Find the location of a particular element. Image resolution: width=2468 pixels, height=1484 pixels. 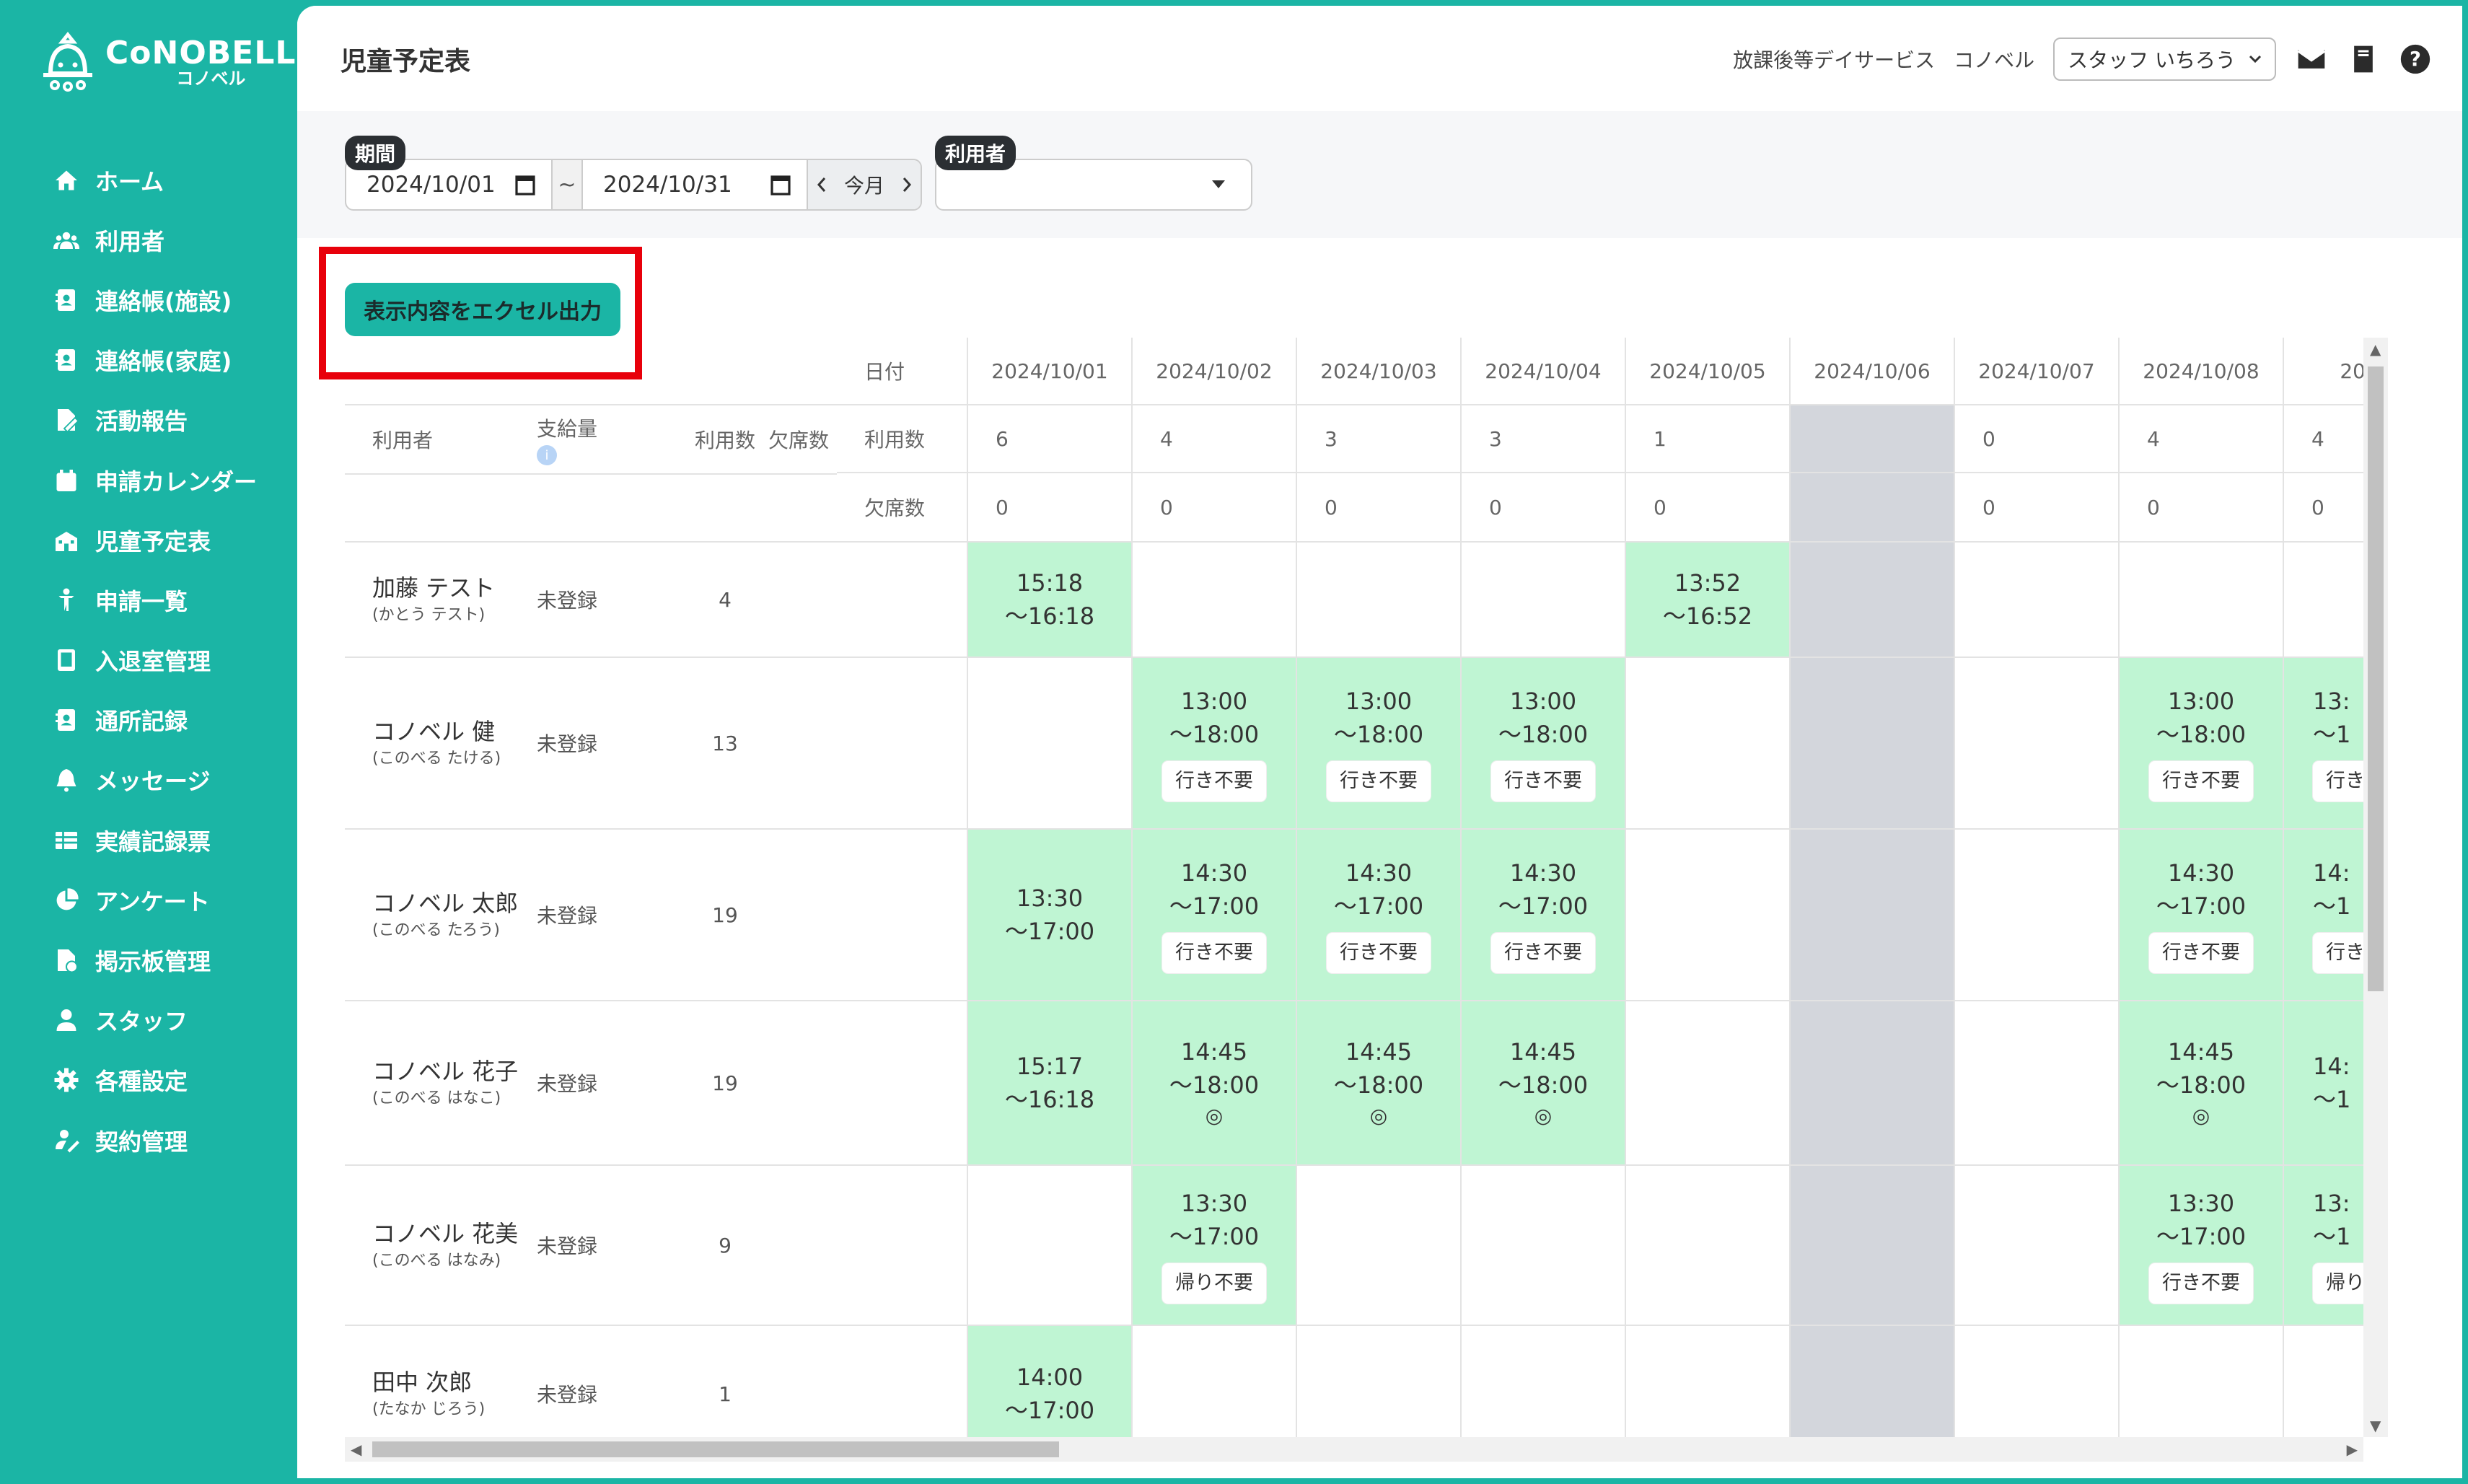

chevron-right-icon is located at coordinates (907, 185).